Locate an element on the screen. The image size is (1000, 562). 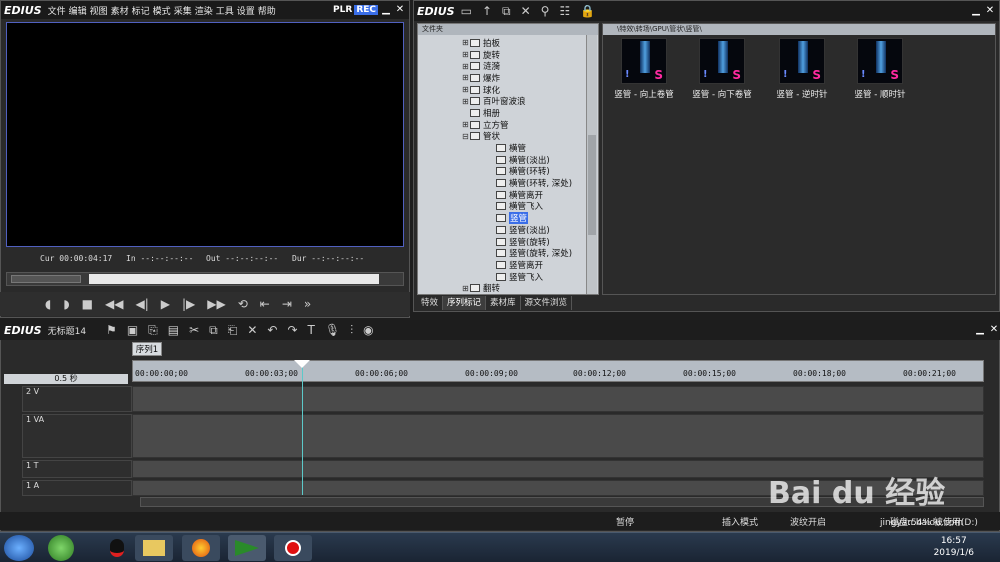
paste-icon: ⎗ is located at coordinates (233, 330).